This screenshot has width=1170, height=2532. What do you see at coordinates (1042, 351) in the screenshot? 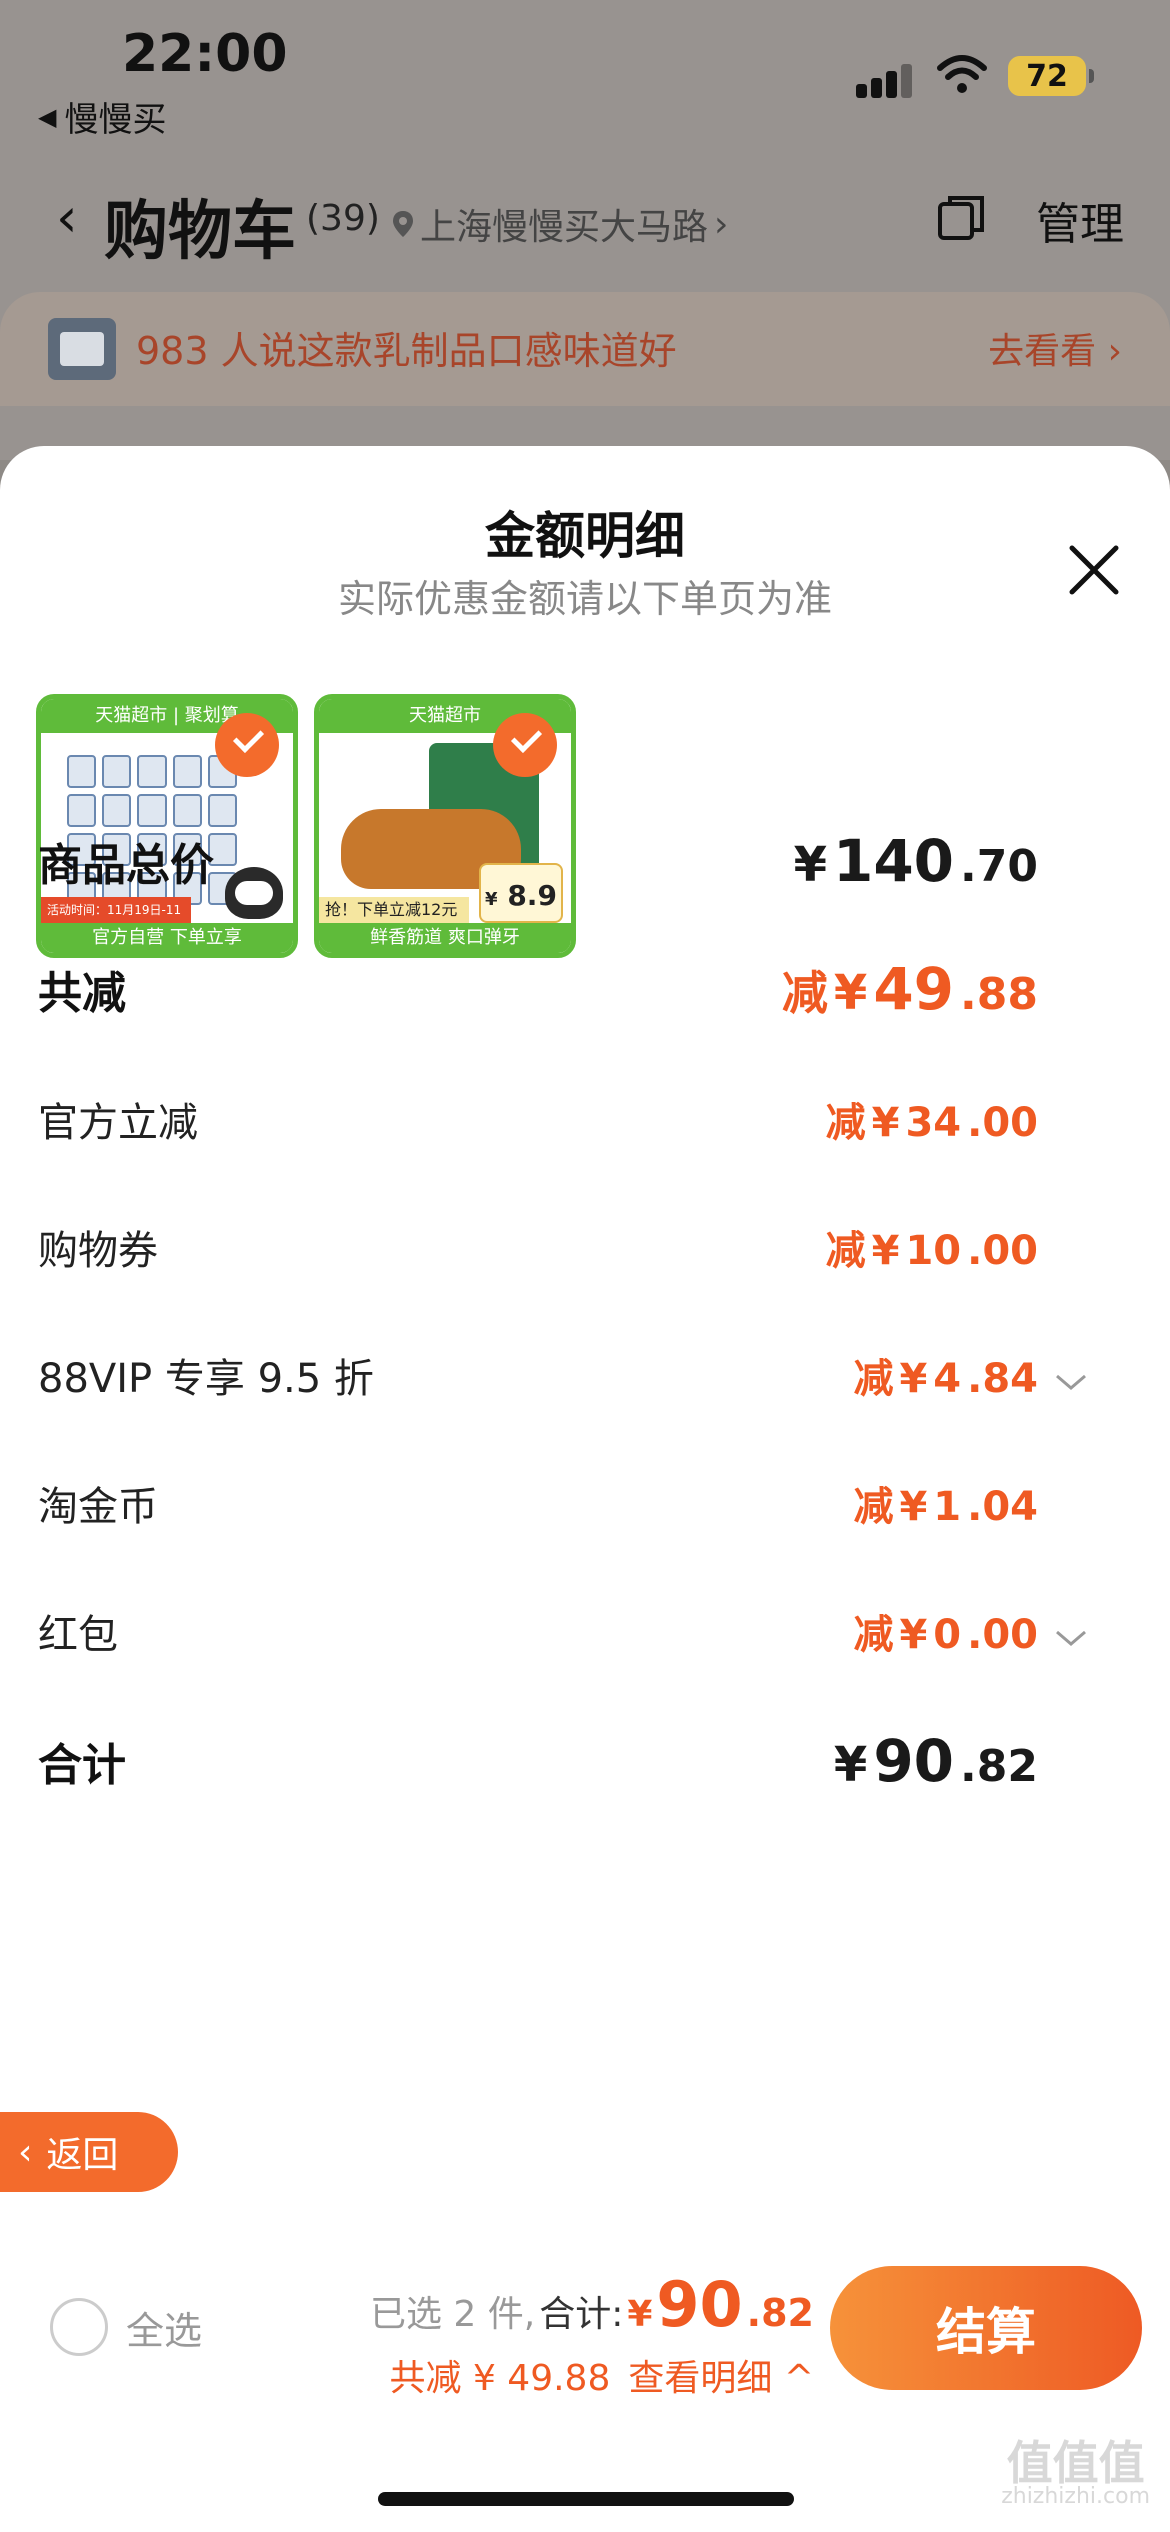
I see `promo-link-label: 去看看` at bounding box center [1042, 351].